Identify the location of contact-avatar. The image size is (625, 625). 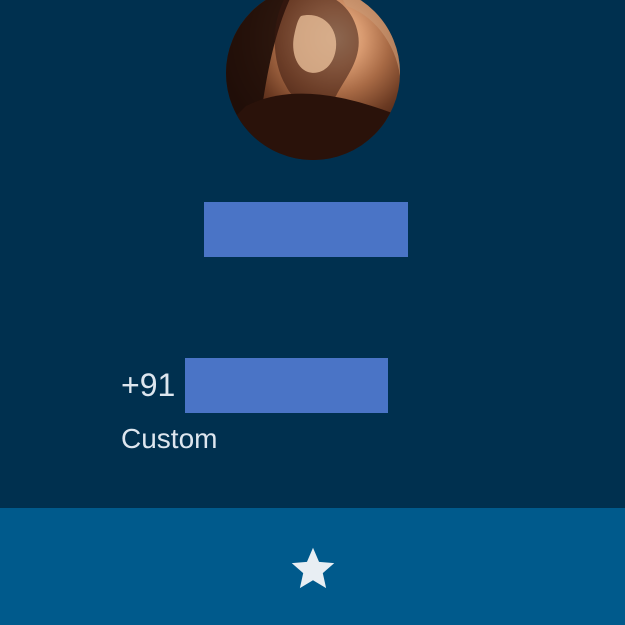
(313, 80).